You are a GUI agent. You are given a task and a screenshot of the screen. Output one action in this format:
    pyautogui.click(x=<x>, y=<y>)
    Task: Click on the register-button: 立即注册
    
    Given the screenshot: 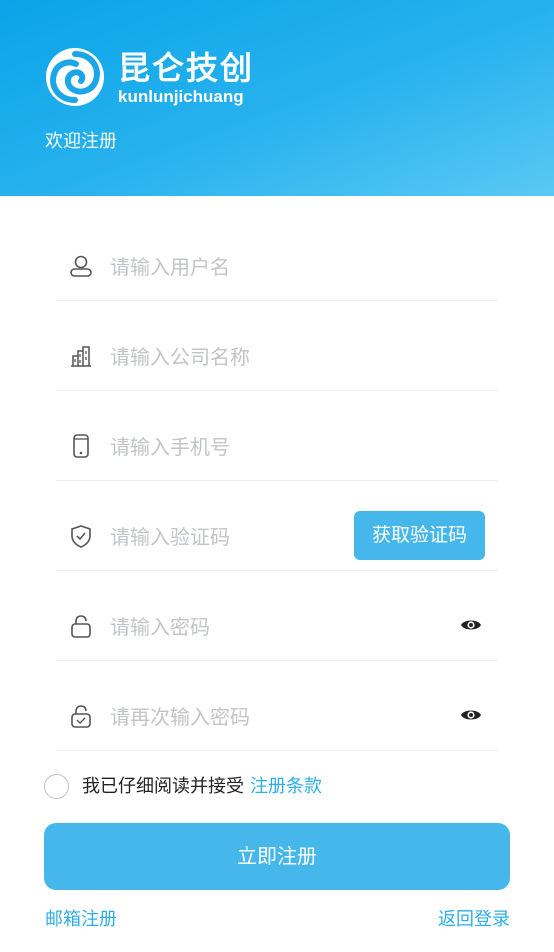 What is the action you would take?
    pyautogui.click(x=277, y=856)
    